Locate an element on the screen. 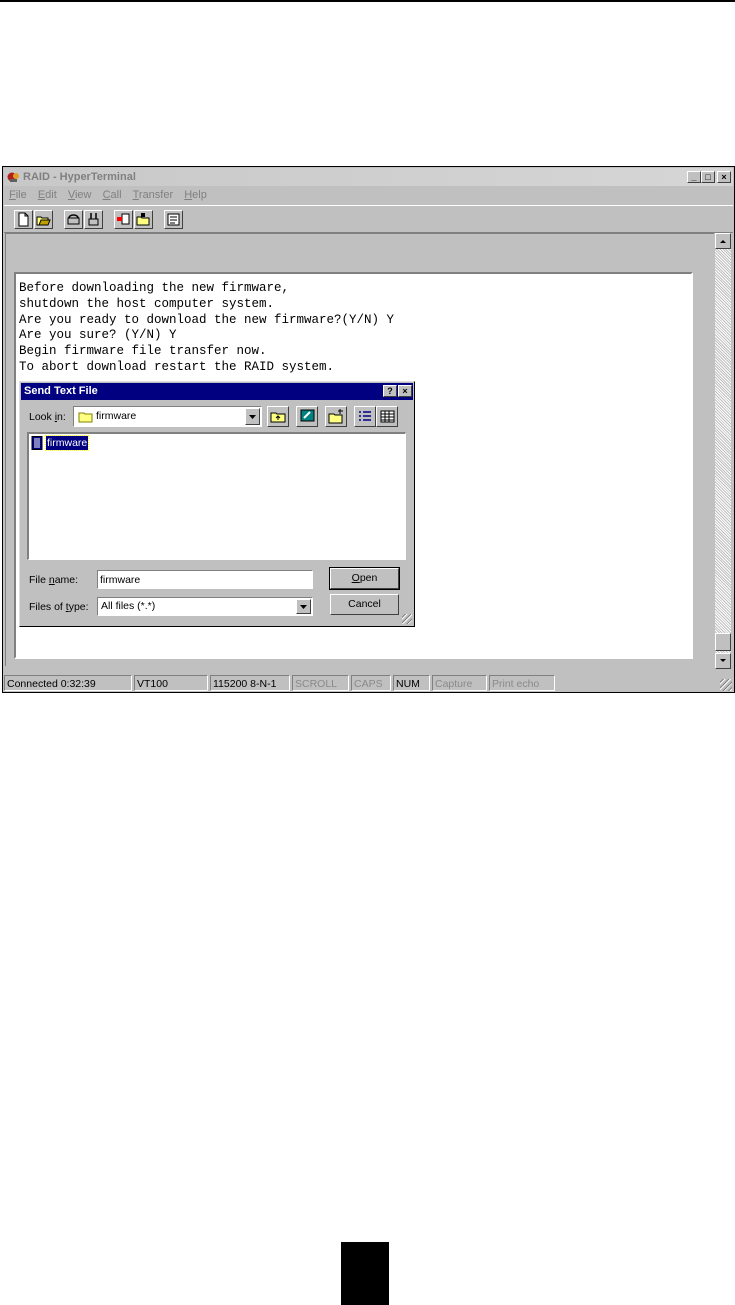  folder-icon is located at coordinates (85, 417).